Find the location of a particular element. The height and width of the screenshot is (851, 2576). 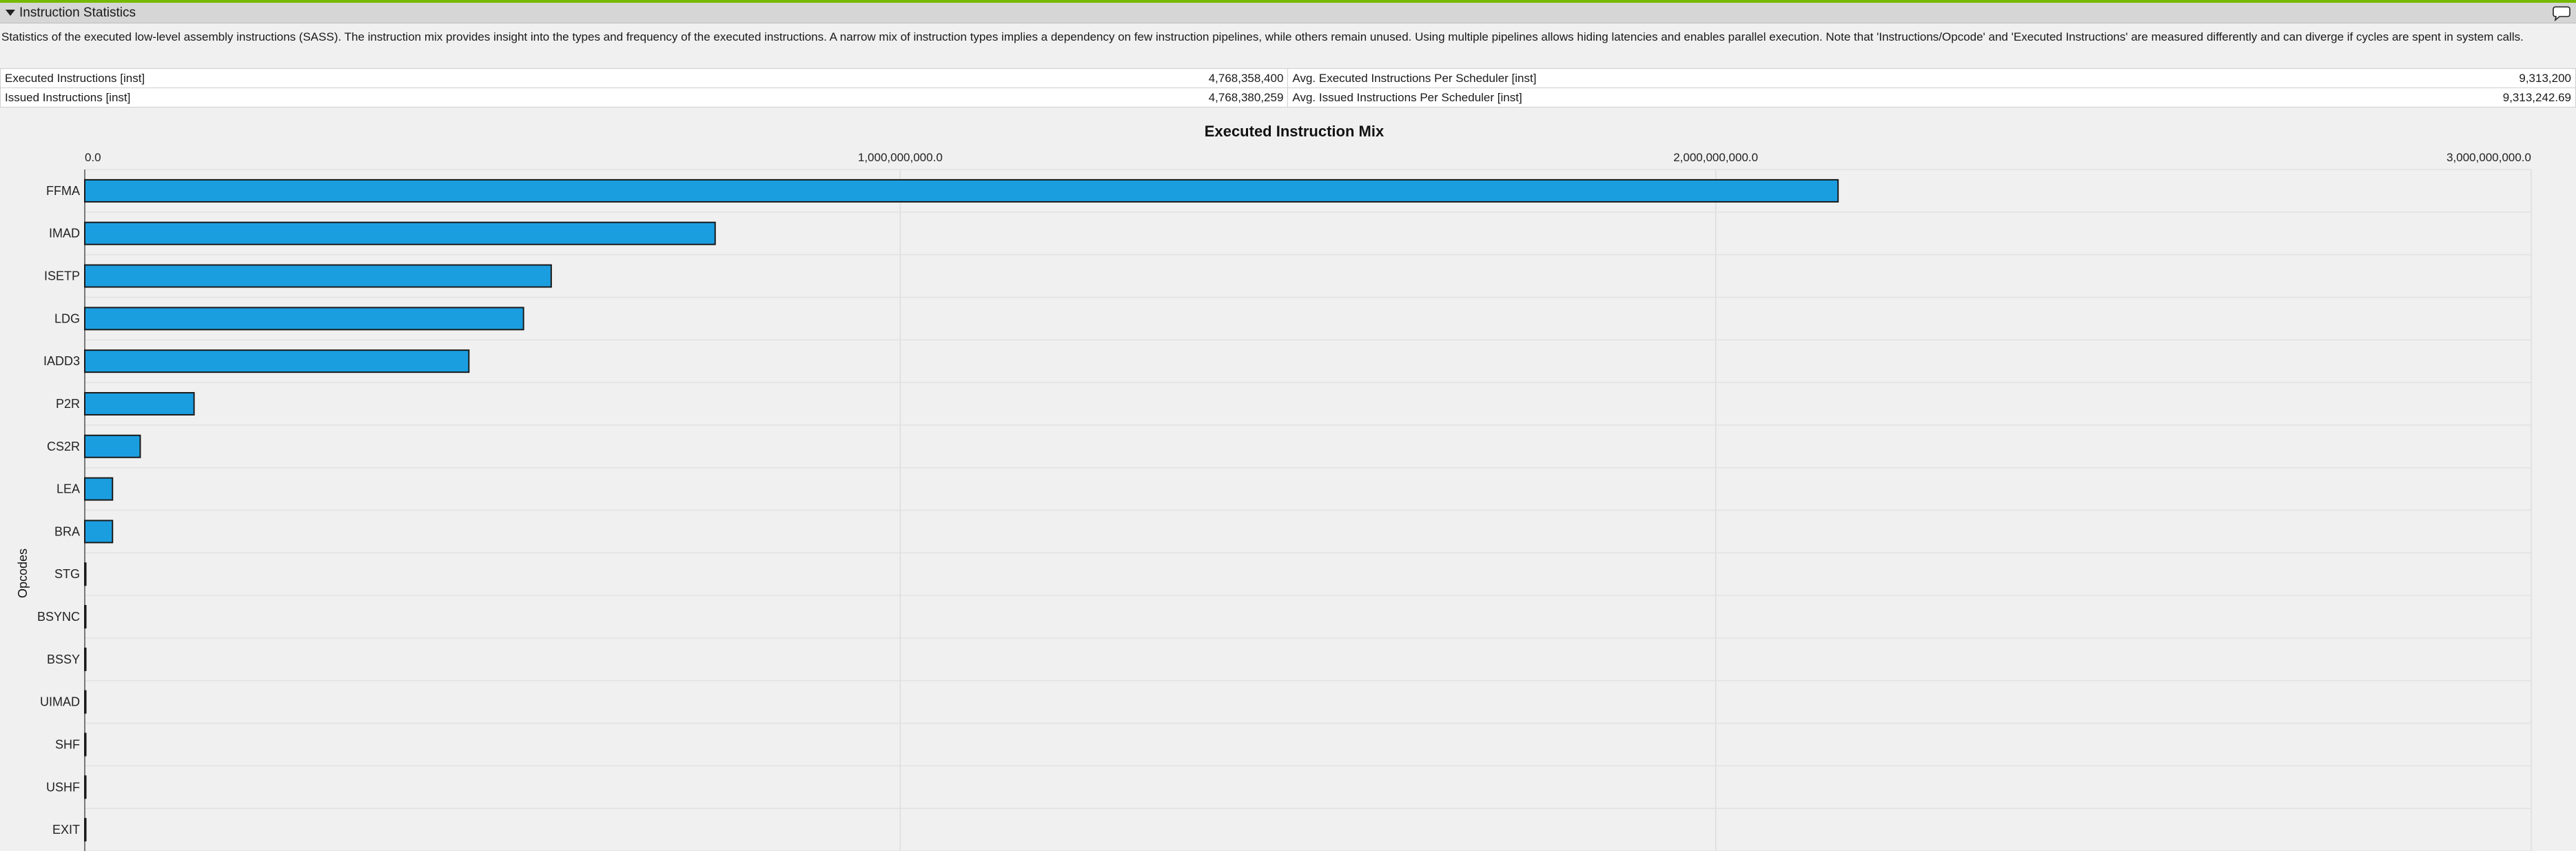

x-tick-label: 1,000,000,000.0 is located at coordinates (900, 157).